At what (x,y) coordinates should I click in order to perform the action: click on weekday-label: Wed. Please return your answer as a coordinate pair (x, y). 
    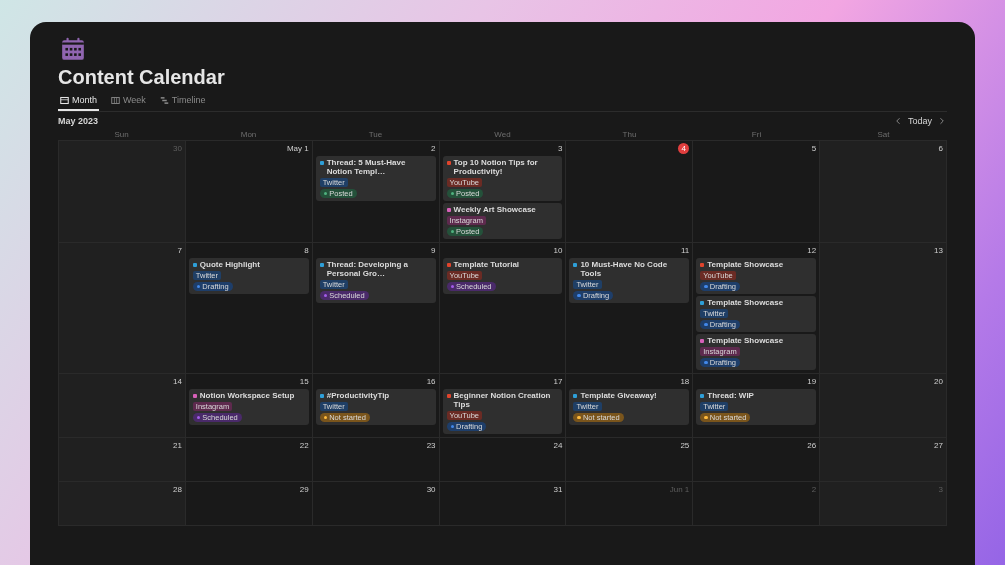
    Looking at the image, I should click on (502, 134).